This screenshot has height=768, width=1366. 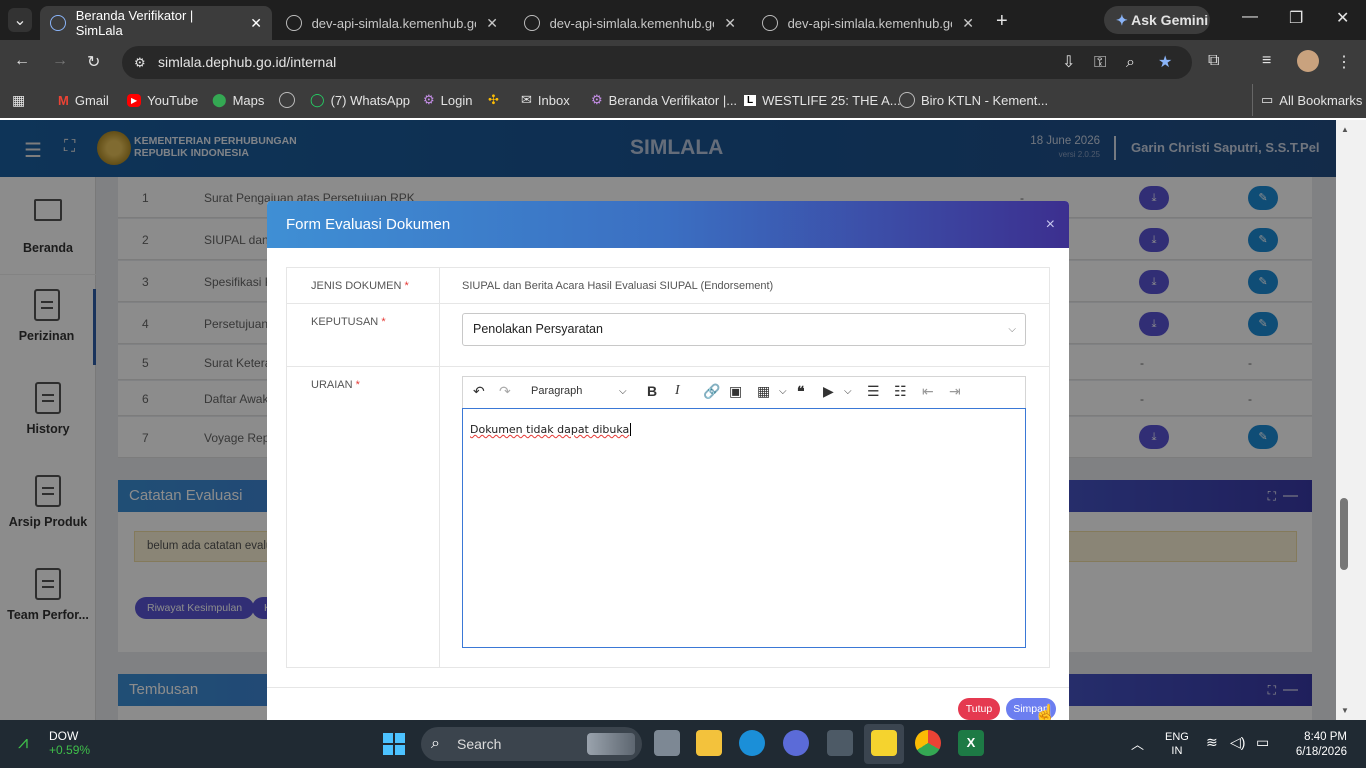 What do you see at coordinates (1296, 18) in the screenshot?
I see `maximize-icon: ❐` at bounding box center [1296, 18].